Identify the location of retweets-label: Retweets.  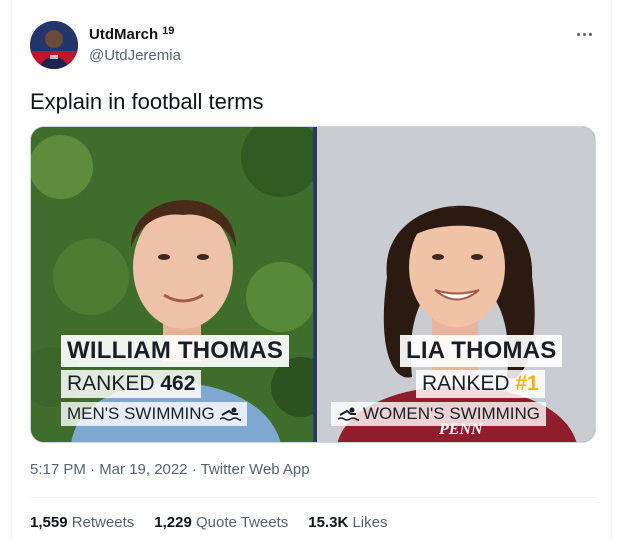
(103, 522).